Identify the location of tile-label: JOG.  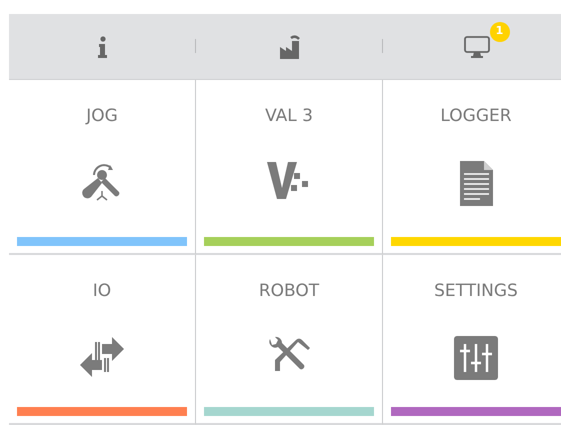
(102, 116).